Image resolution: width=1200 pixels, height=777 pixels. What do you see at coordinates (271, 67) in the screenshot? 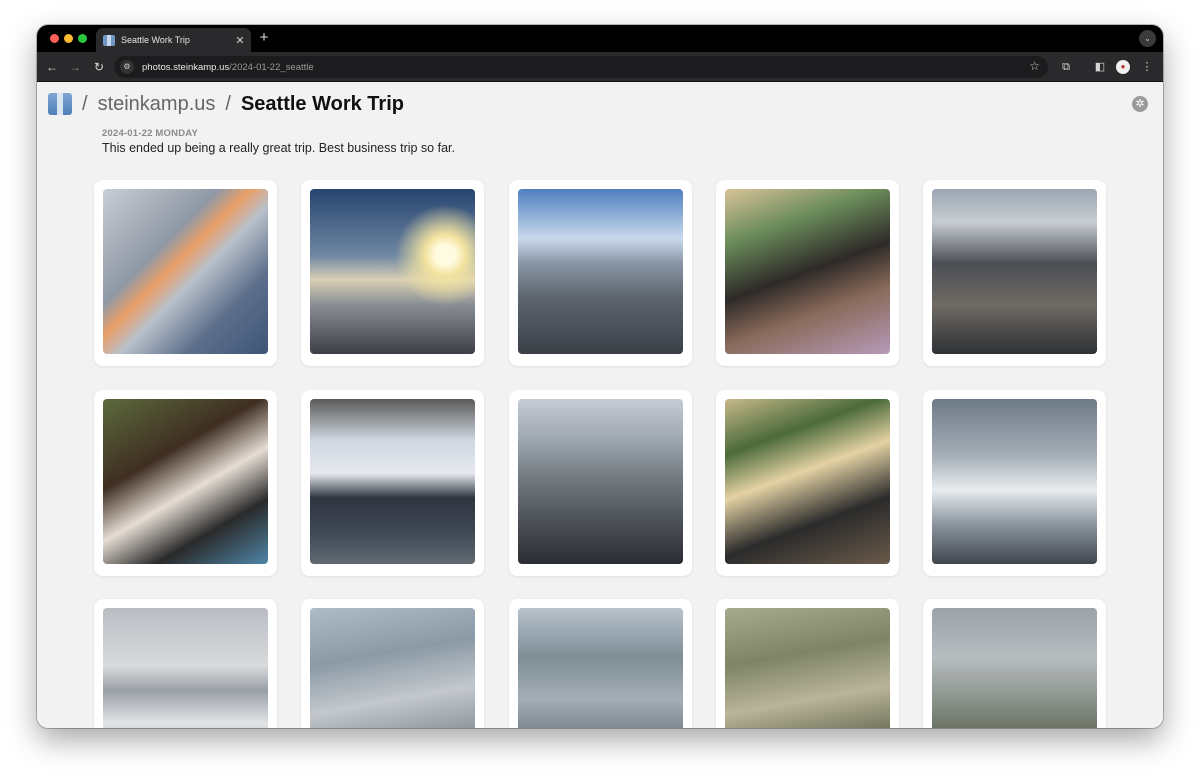
I see `url-path: /2024-01-22_seattle` at bounding box center [271, 67].